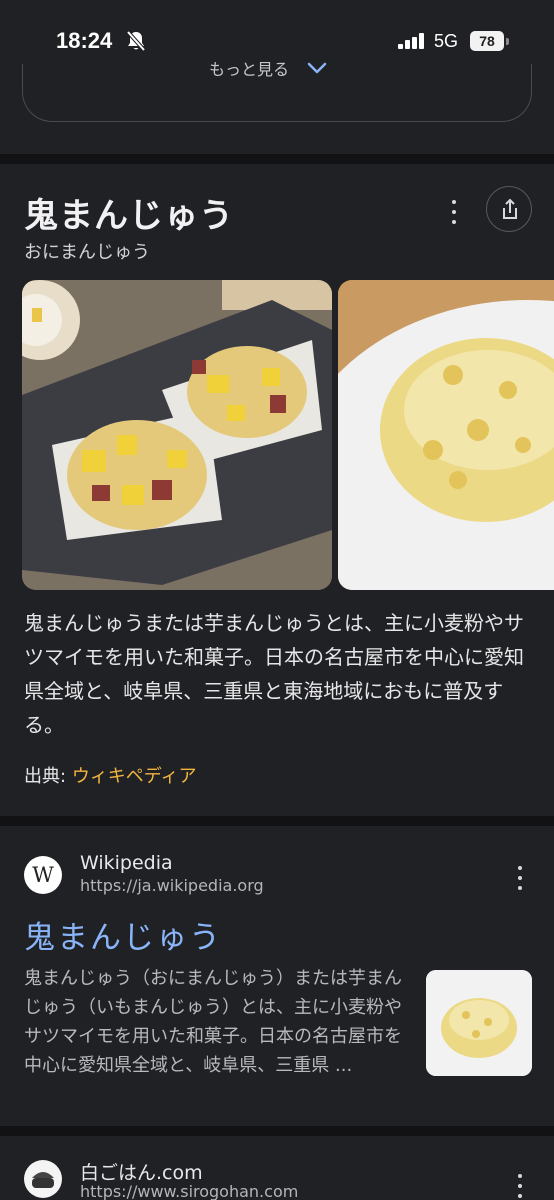 The image size is (554, 1200). I want to click on search-result-sirogohan: 白ごはん.com https://www.sirogohan.com, so click(277, 1168).